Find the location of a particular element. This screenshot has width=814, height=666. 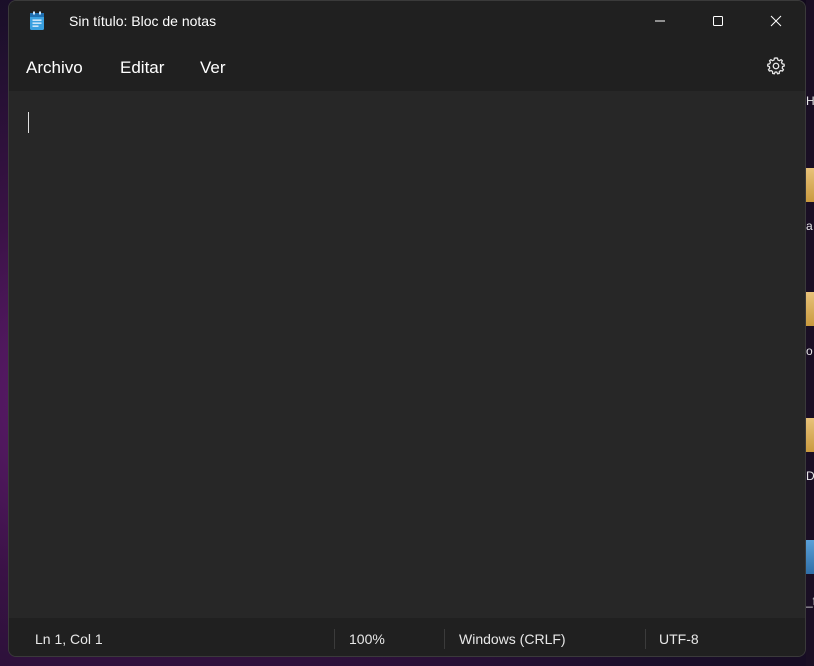

line-ending: Windows (CRLF) is located at coordinates (512, 639).